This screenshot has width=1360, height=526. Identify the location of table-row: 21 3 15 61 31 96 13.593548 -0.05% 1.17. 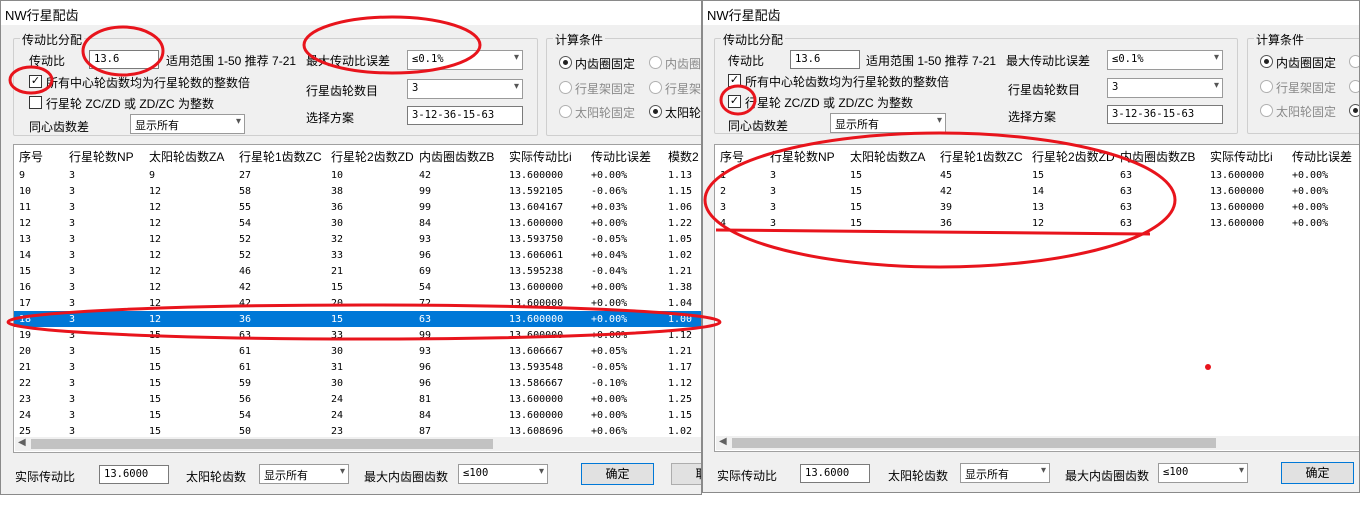
(357, 367).